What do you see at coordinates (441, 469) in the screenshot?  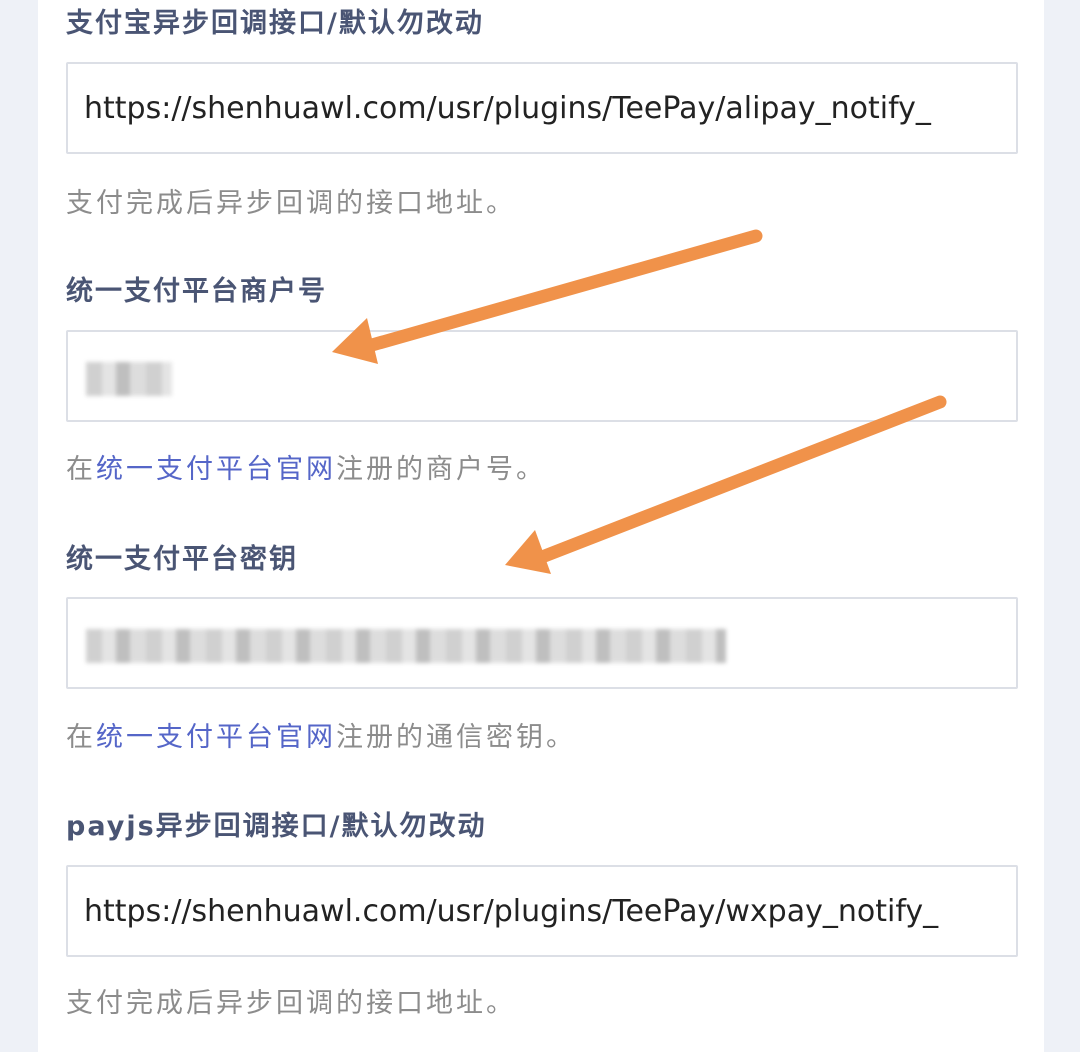 I see `merchant-id-help-suffix: 注册的商户号。` at bounding box center [441, 469].